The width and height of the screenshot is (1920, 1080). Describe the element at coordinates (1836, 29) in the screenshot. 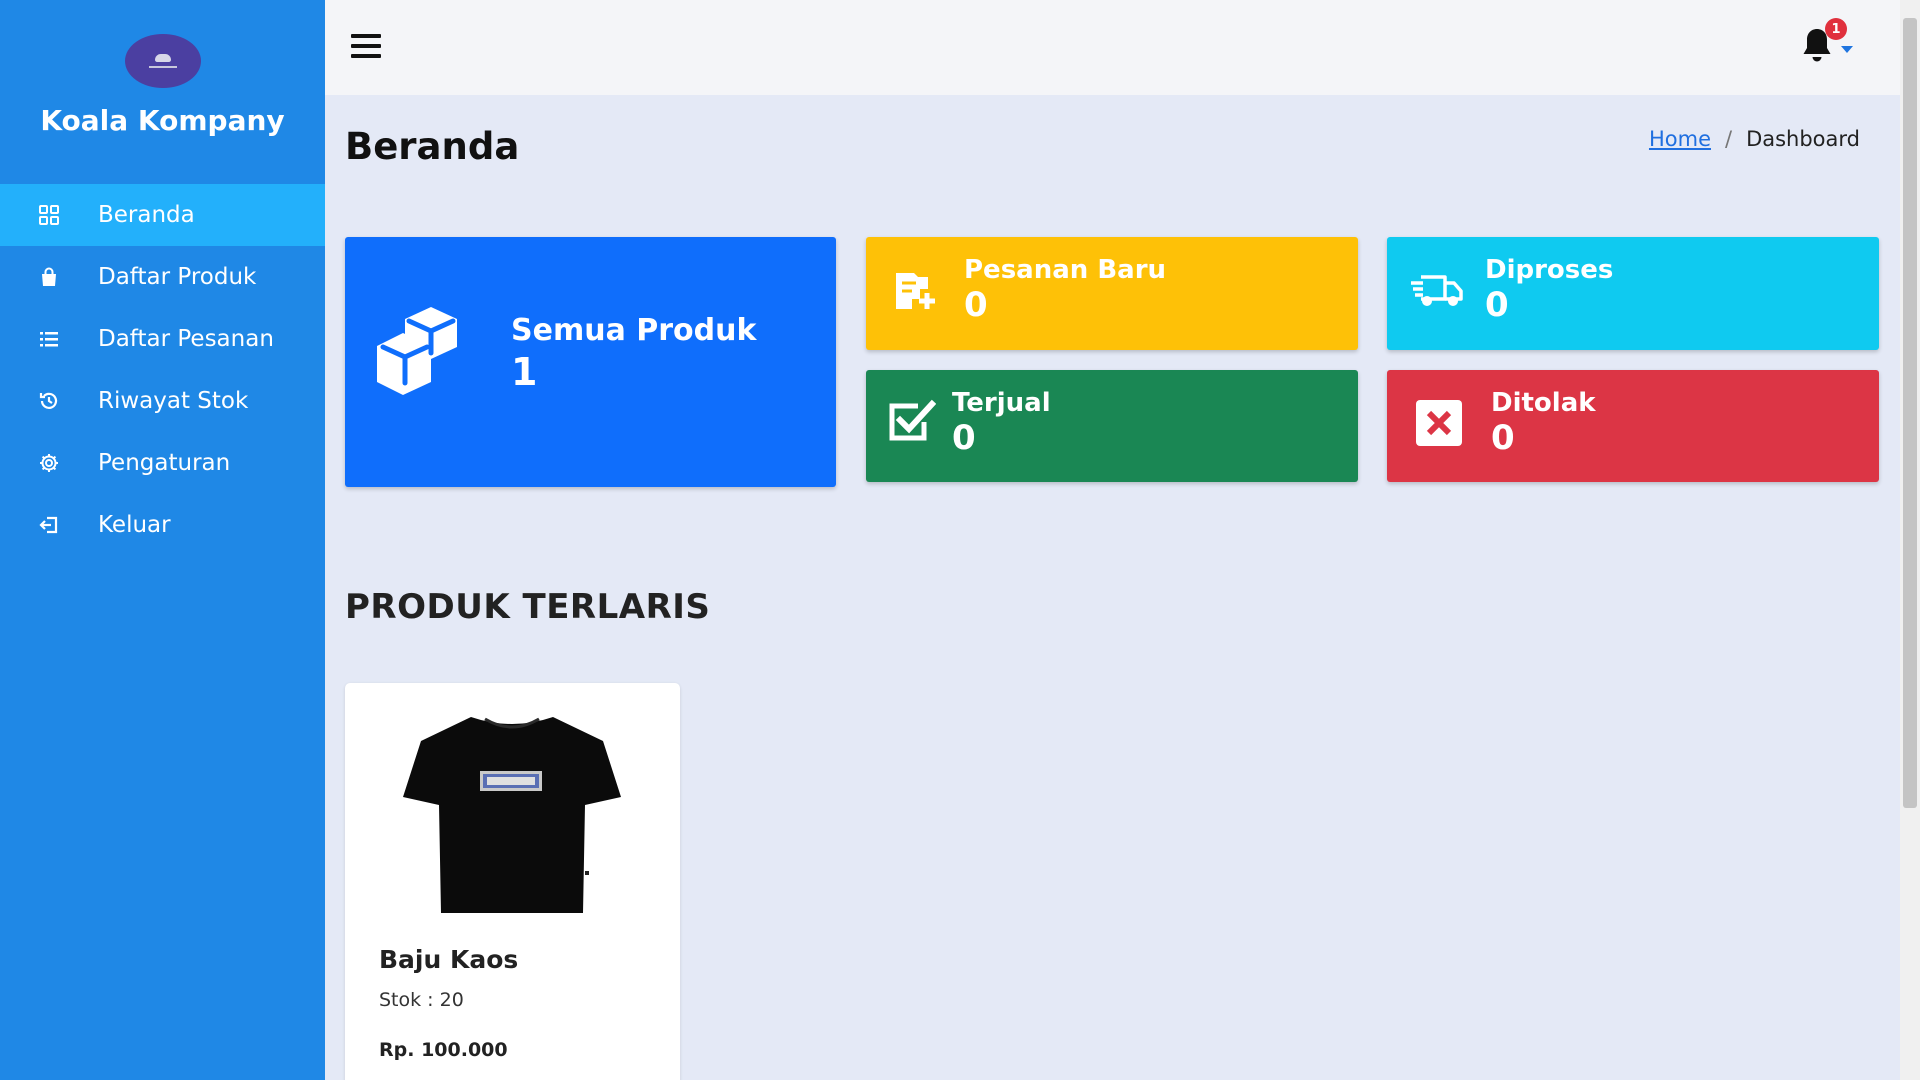

I see `notification-badge: 1` at that location.